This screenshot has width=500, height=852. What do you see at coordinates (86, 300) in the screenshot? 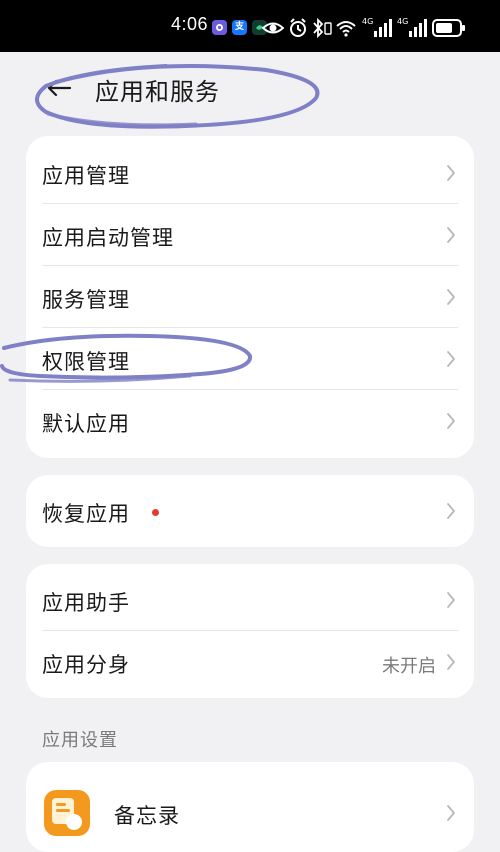
I see `list-item-label: 服务管理` at bounding box center [86, 300].